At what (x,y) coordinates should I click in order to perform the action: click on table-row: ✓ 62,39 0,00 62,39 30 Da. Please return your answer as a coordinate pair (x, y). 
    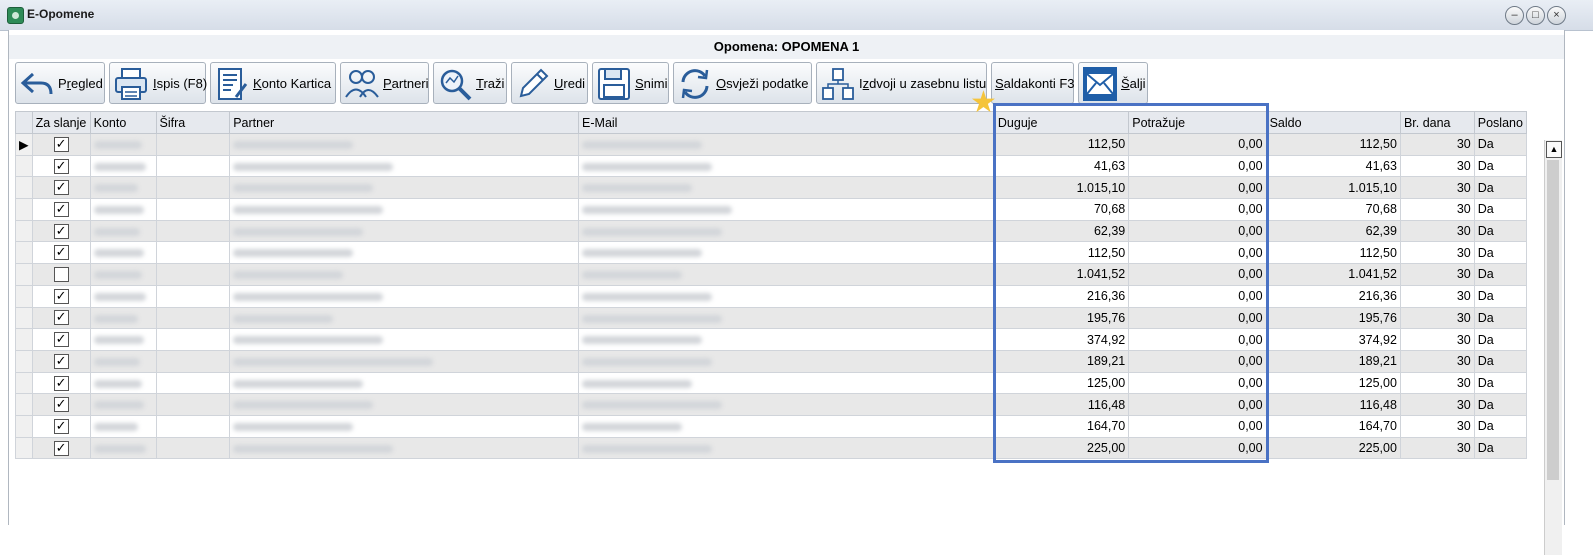
    Looking at the image, I should click on (771, 231).